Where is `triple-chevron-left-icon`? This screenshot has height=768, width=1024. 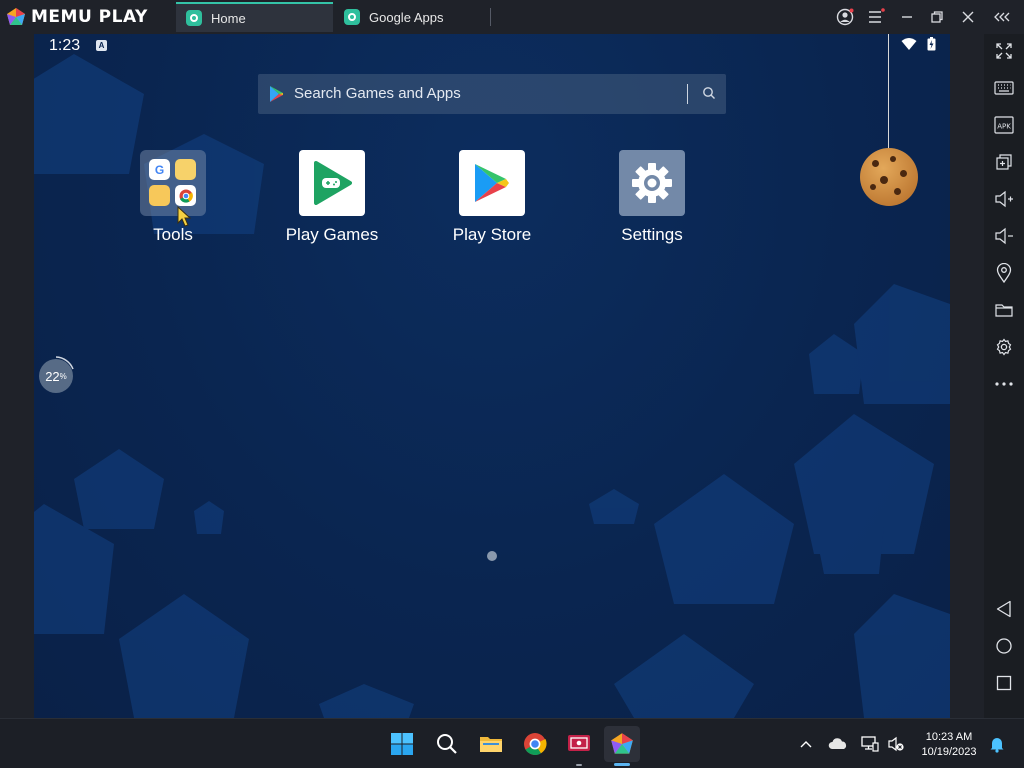 triple-chevron-left-icon is located at coordinates (1002, 17).